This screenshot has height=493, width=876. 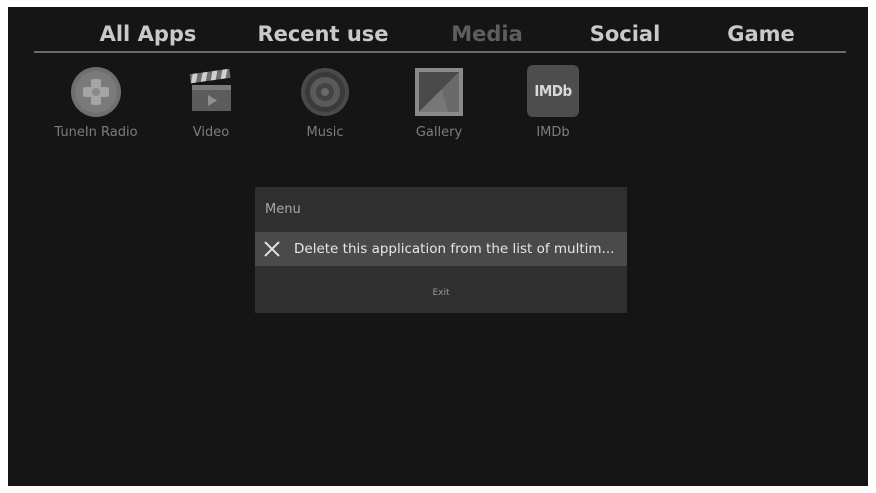 I want to click on app-label: Video, so click(x=211, y=132).